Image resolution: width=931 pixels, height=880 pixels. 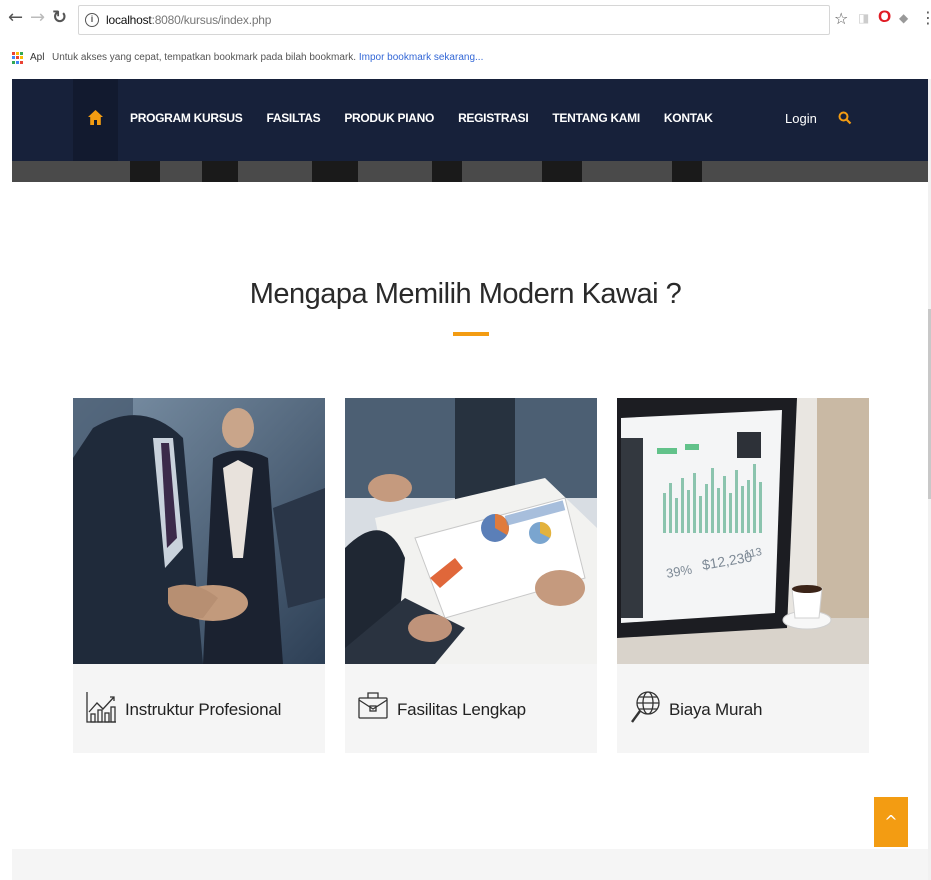 I want to click on card-footer: Instruktur Profesional, so click(x=199, y=708).